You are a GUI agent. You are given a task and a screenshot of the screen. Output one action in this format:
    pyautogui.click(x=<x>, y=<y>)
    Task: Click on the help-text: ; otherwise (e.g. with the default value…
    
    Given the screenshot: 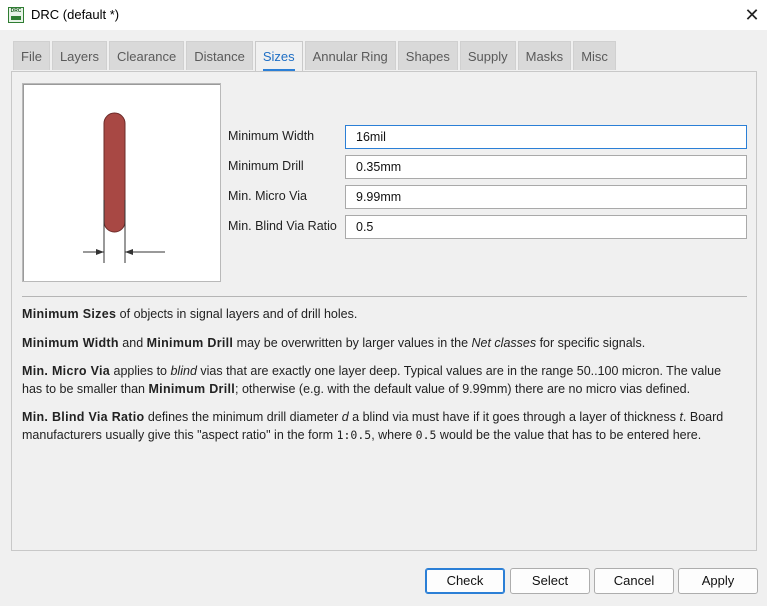 What is the action you would take?
    pyautogui.click(x=463, y=389)
    